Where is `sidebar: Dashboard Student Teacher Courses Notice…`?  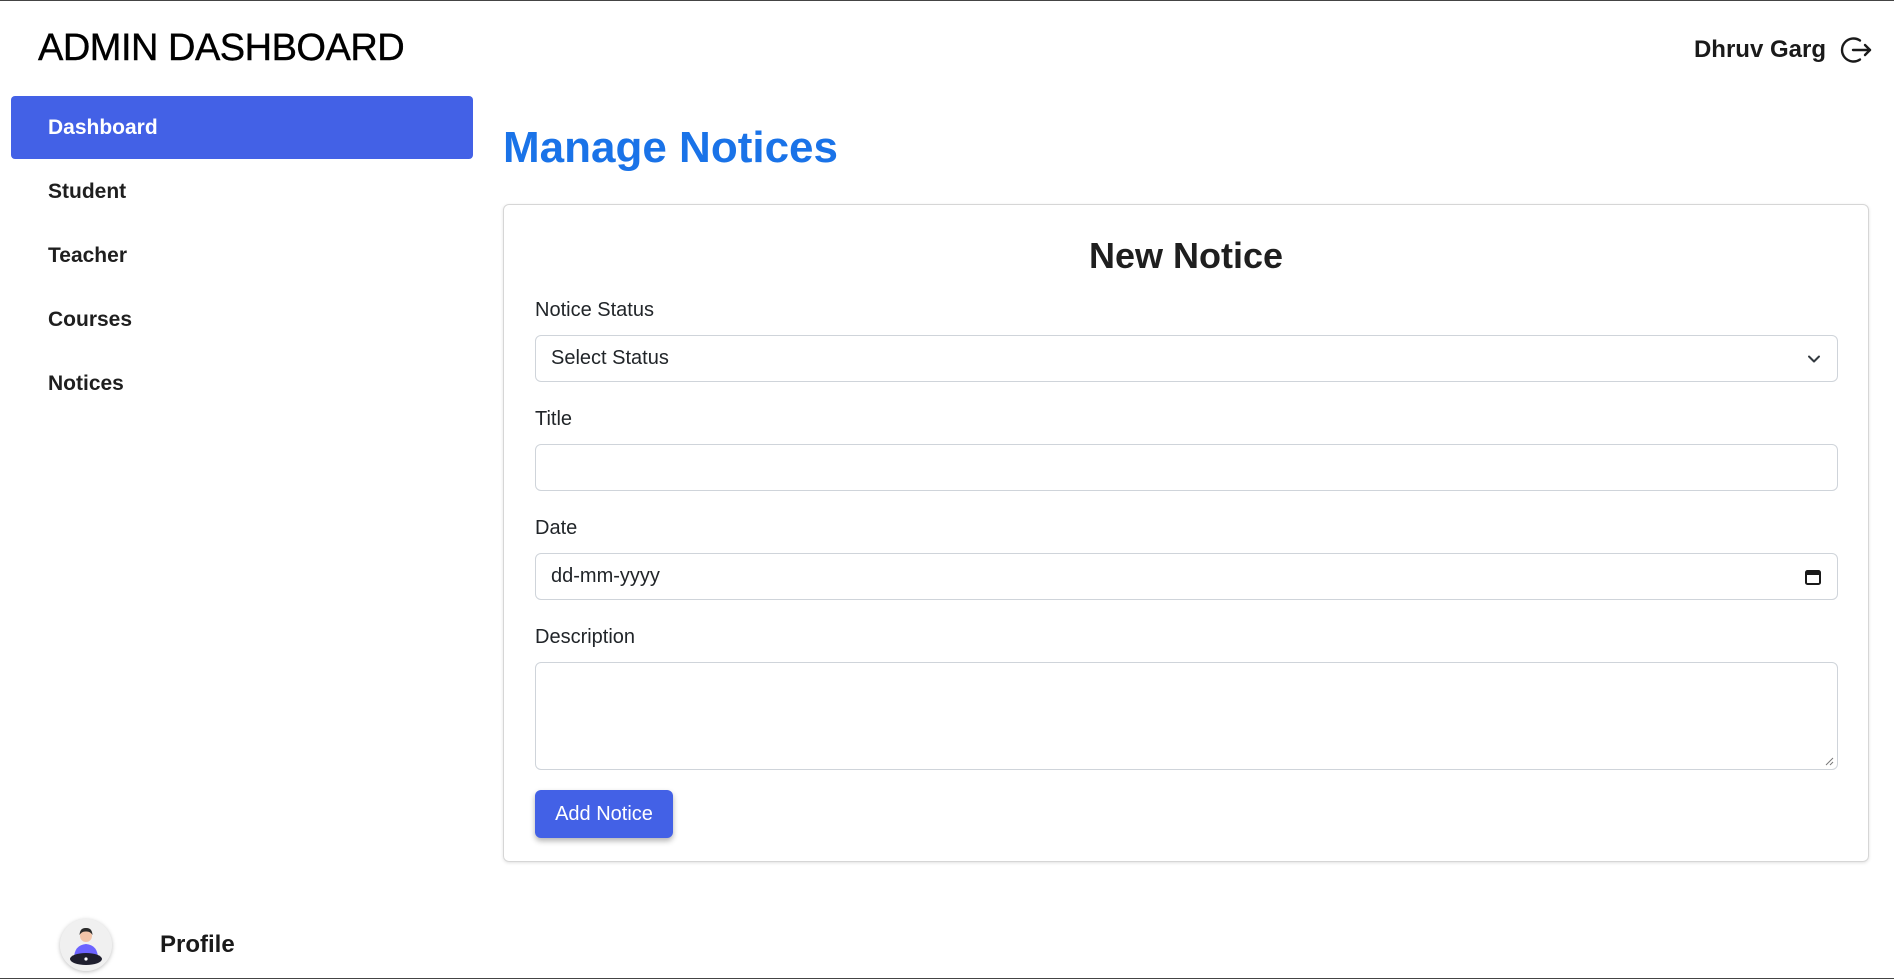 sidebar: Dashboard Student Teacher Courses Notice… is located at coordinates (242, 256).